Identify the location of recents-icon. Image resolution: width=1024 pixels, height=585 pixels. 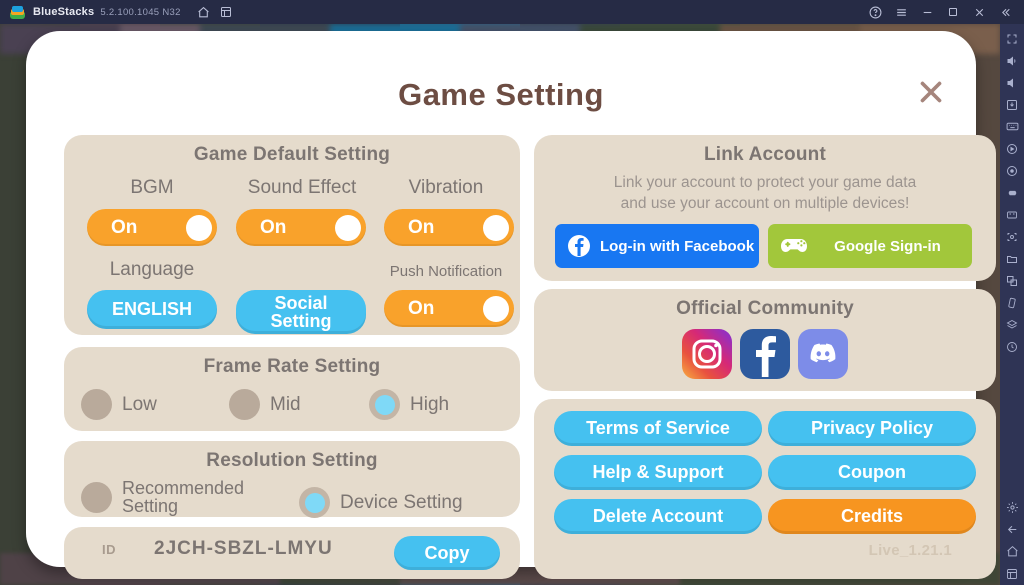
(1012, 573).